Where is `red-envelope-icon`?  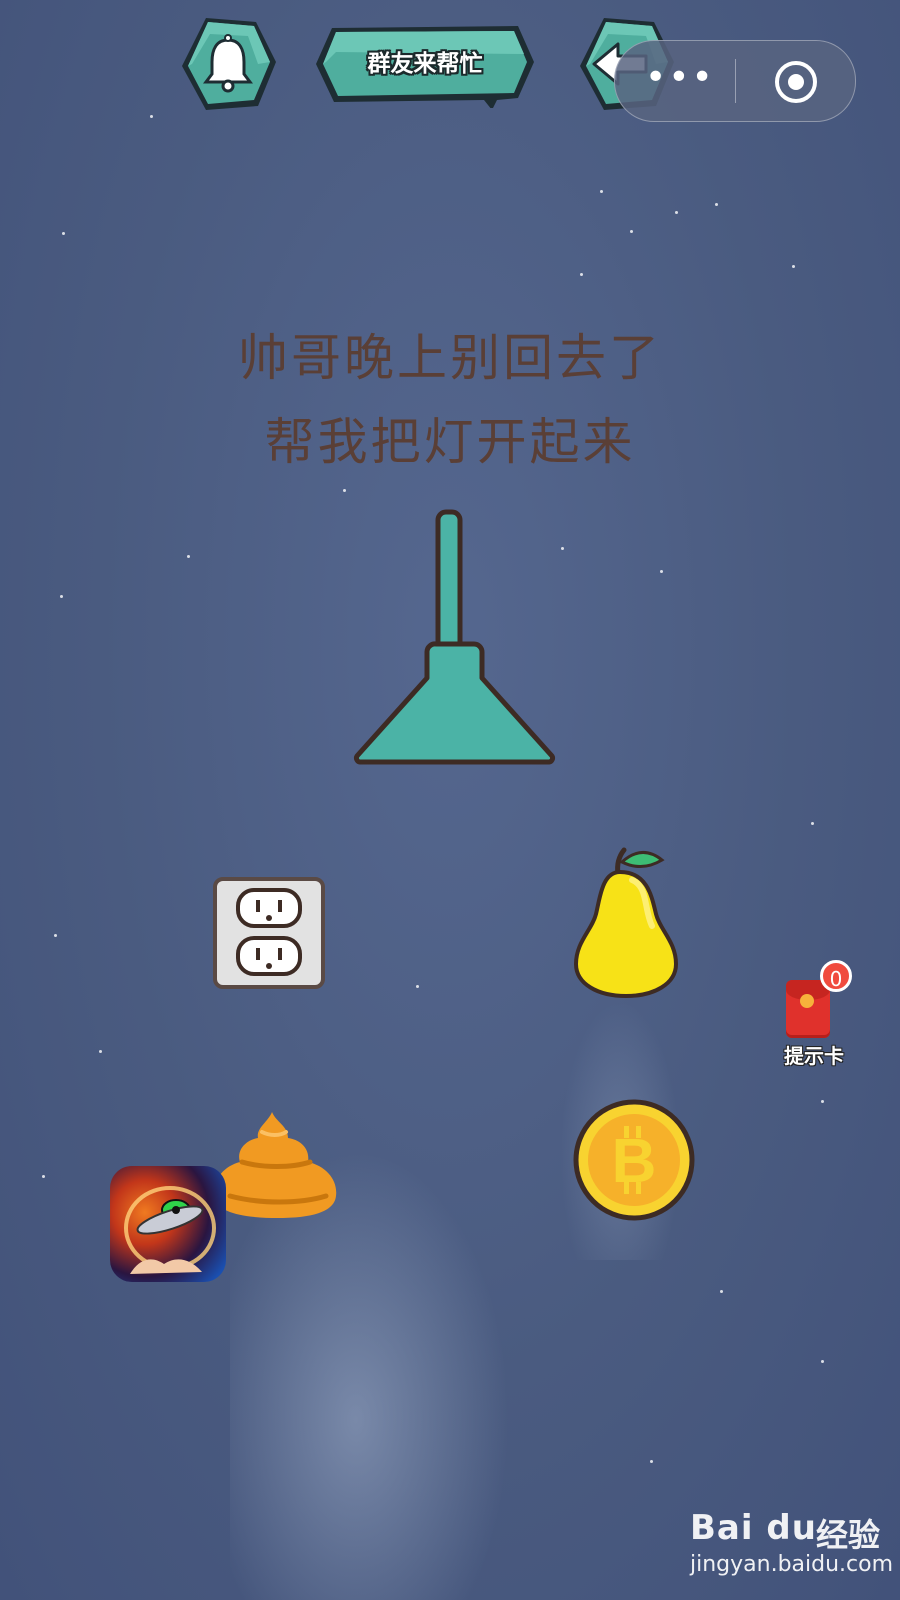 red-envelope-icon is located at coordinates (808, 1009).